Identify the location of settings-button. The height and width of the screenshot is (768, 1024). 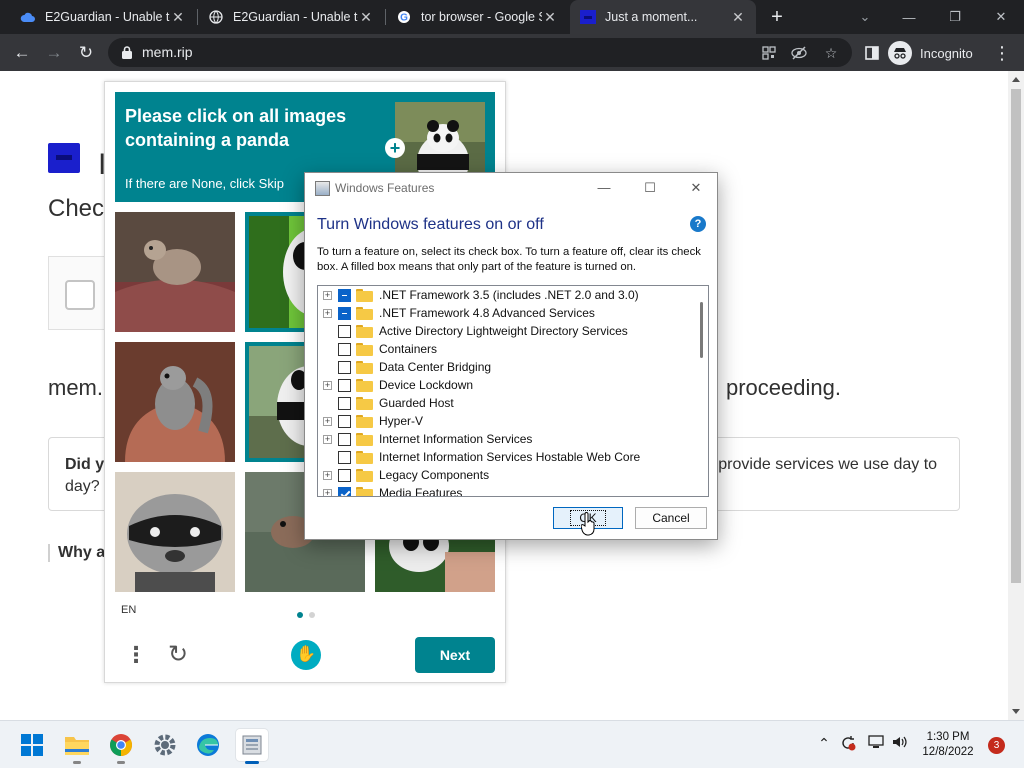
(165, 745).